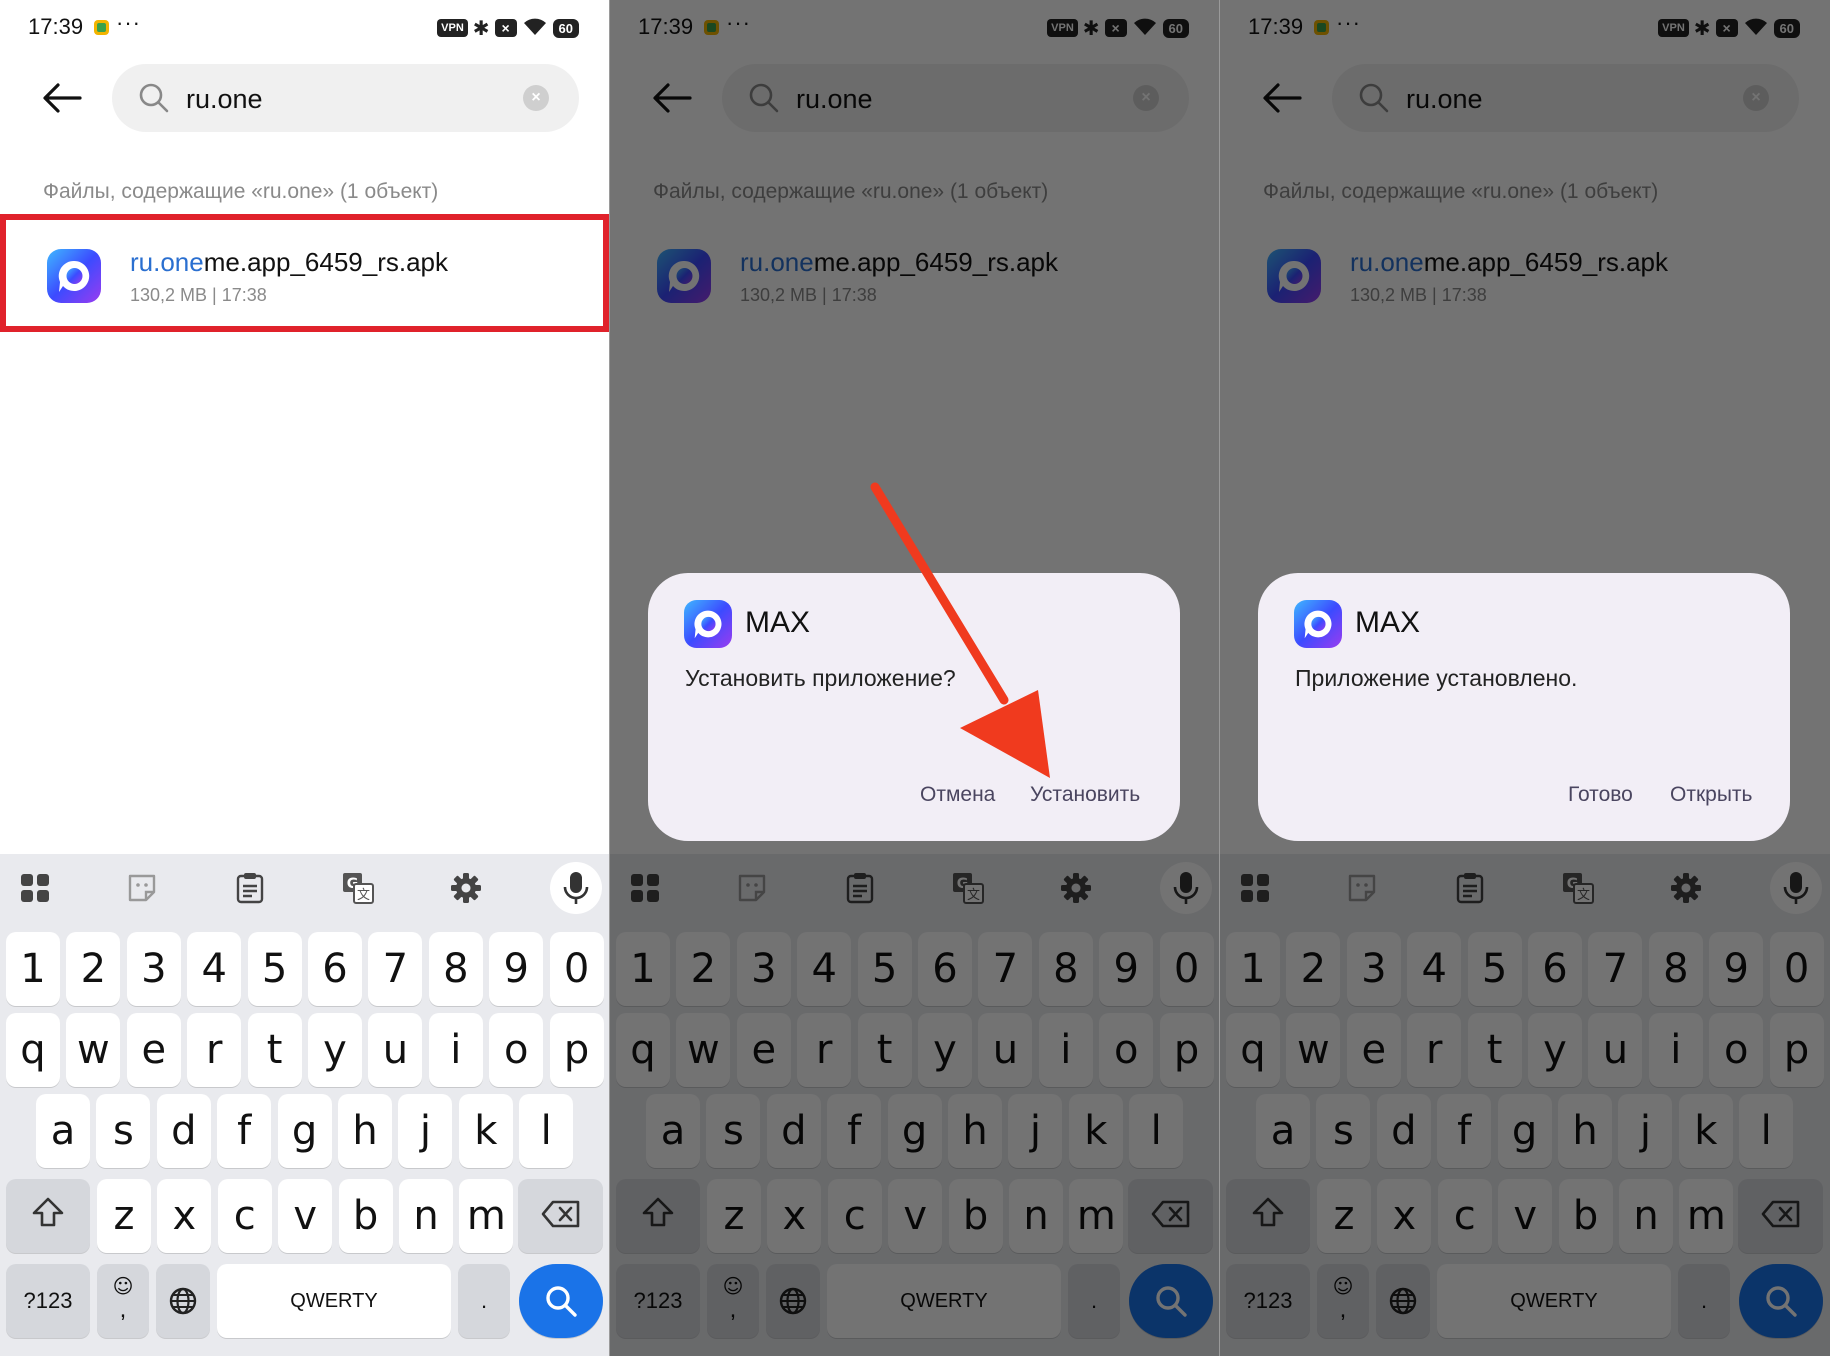 The width and height of the screenshot is (1830, 1356). I want to click on svg-text: 文, so click(363, 895).